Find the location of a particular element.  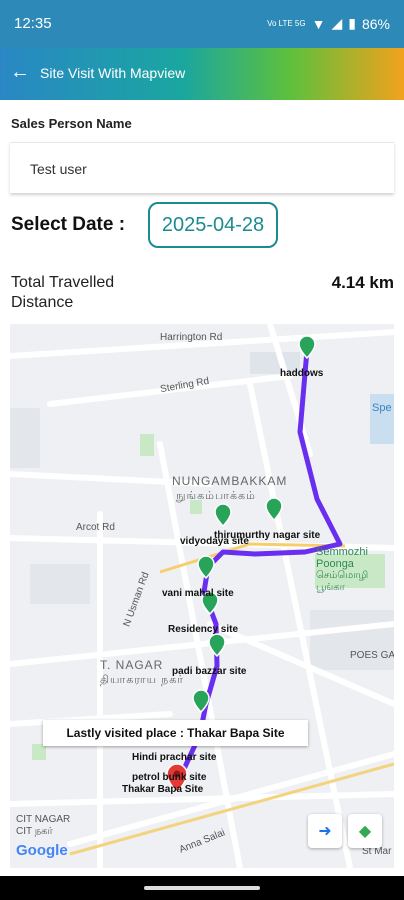

status-bar: 12:35 Vo LTE 5G ▼ ◢ ▮ 86% is located at coordinates (202, 24).